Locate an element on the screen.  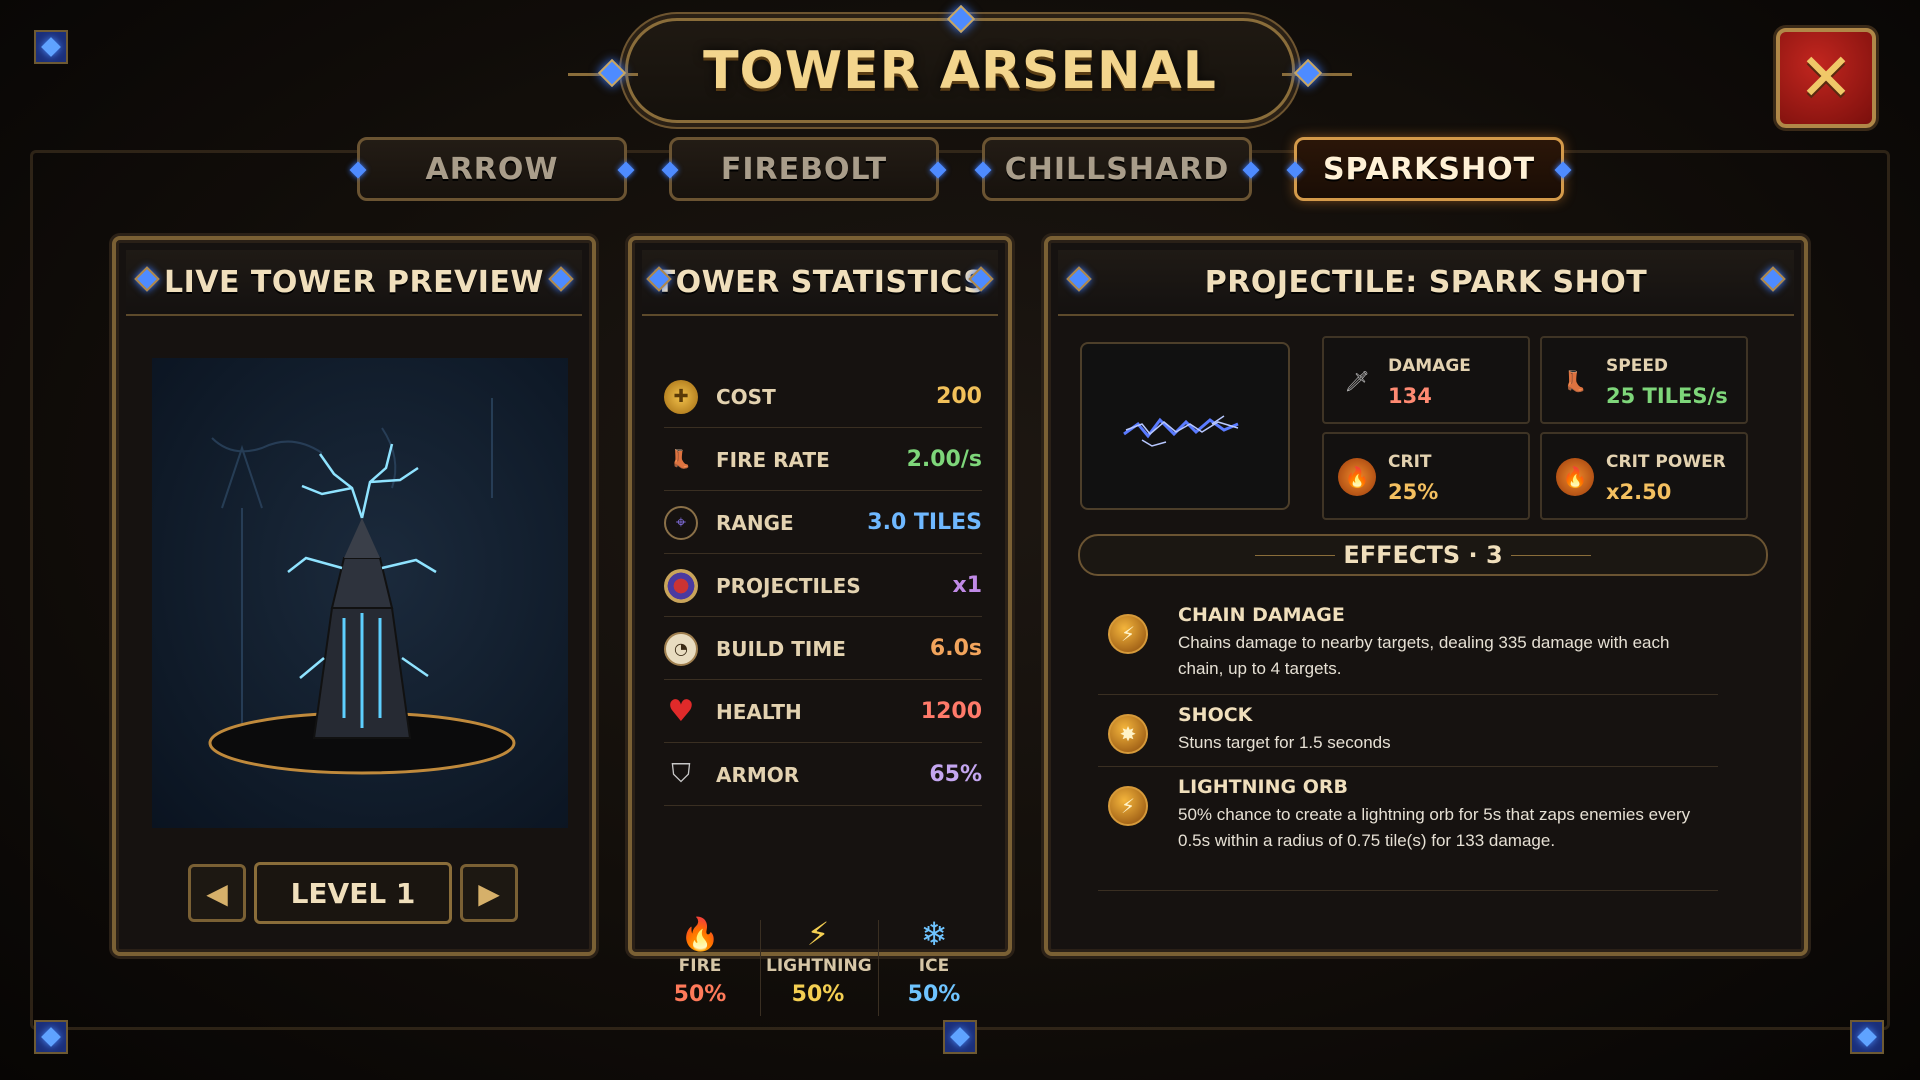
sword-icon: 🗡 is located at coordinates (1357, 381).